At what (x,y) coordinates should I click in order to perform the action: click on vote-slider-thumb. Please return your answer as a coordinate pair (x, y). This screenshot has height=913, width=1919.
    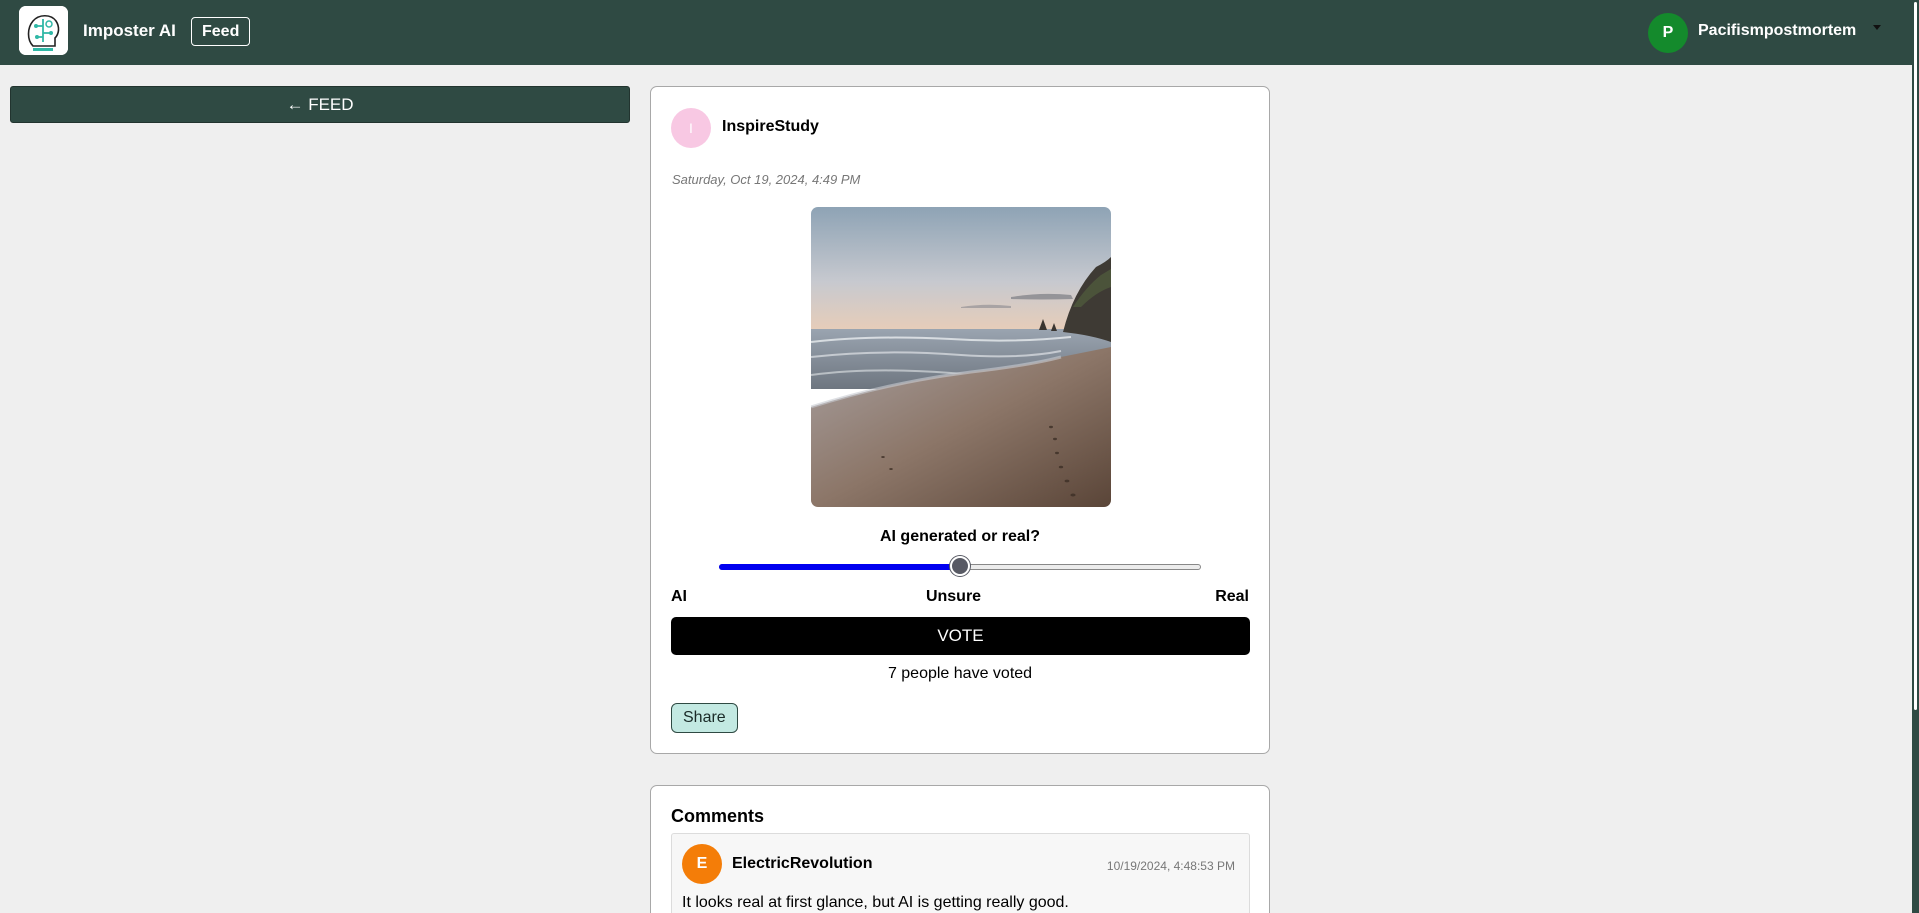
    Looking at the image, I should click on (960, 566).